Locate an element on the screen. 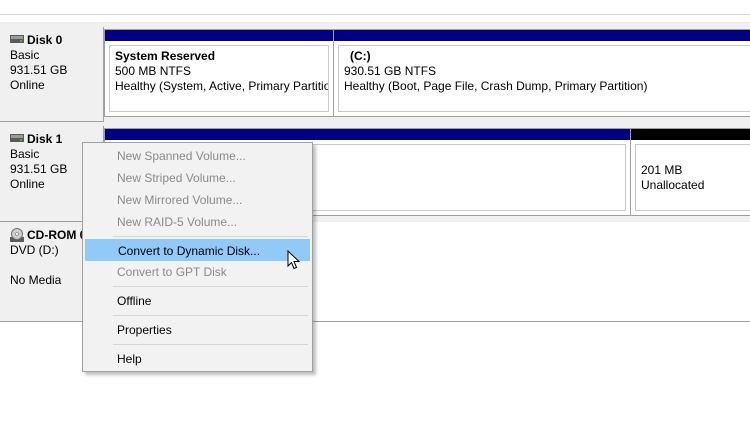 The height and width of the screenshot is (427, 750). volume-name: (C:) is located at coordinates (360, 56).